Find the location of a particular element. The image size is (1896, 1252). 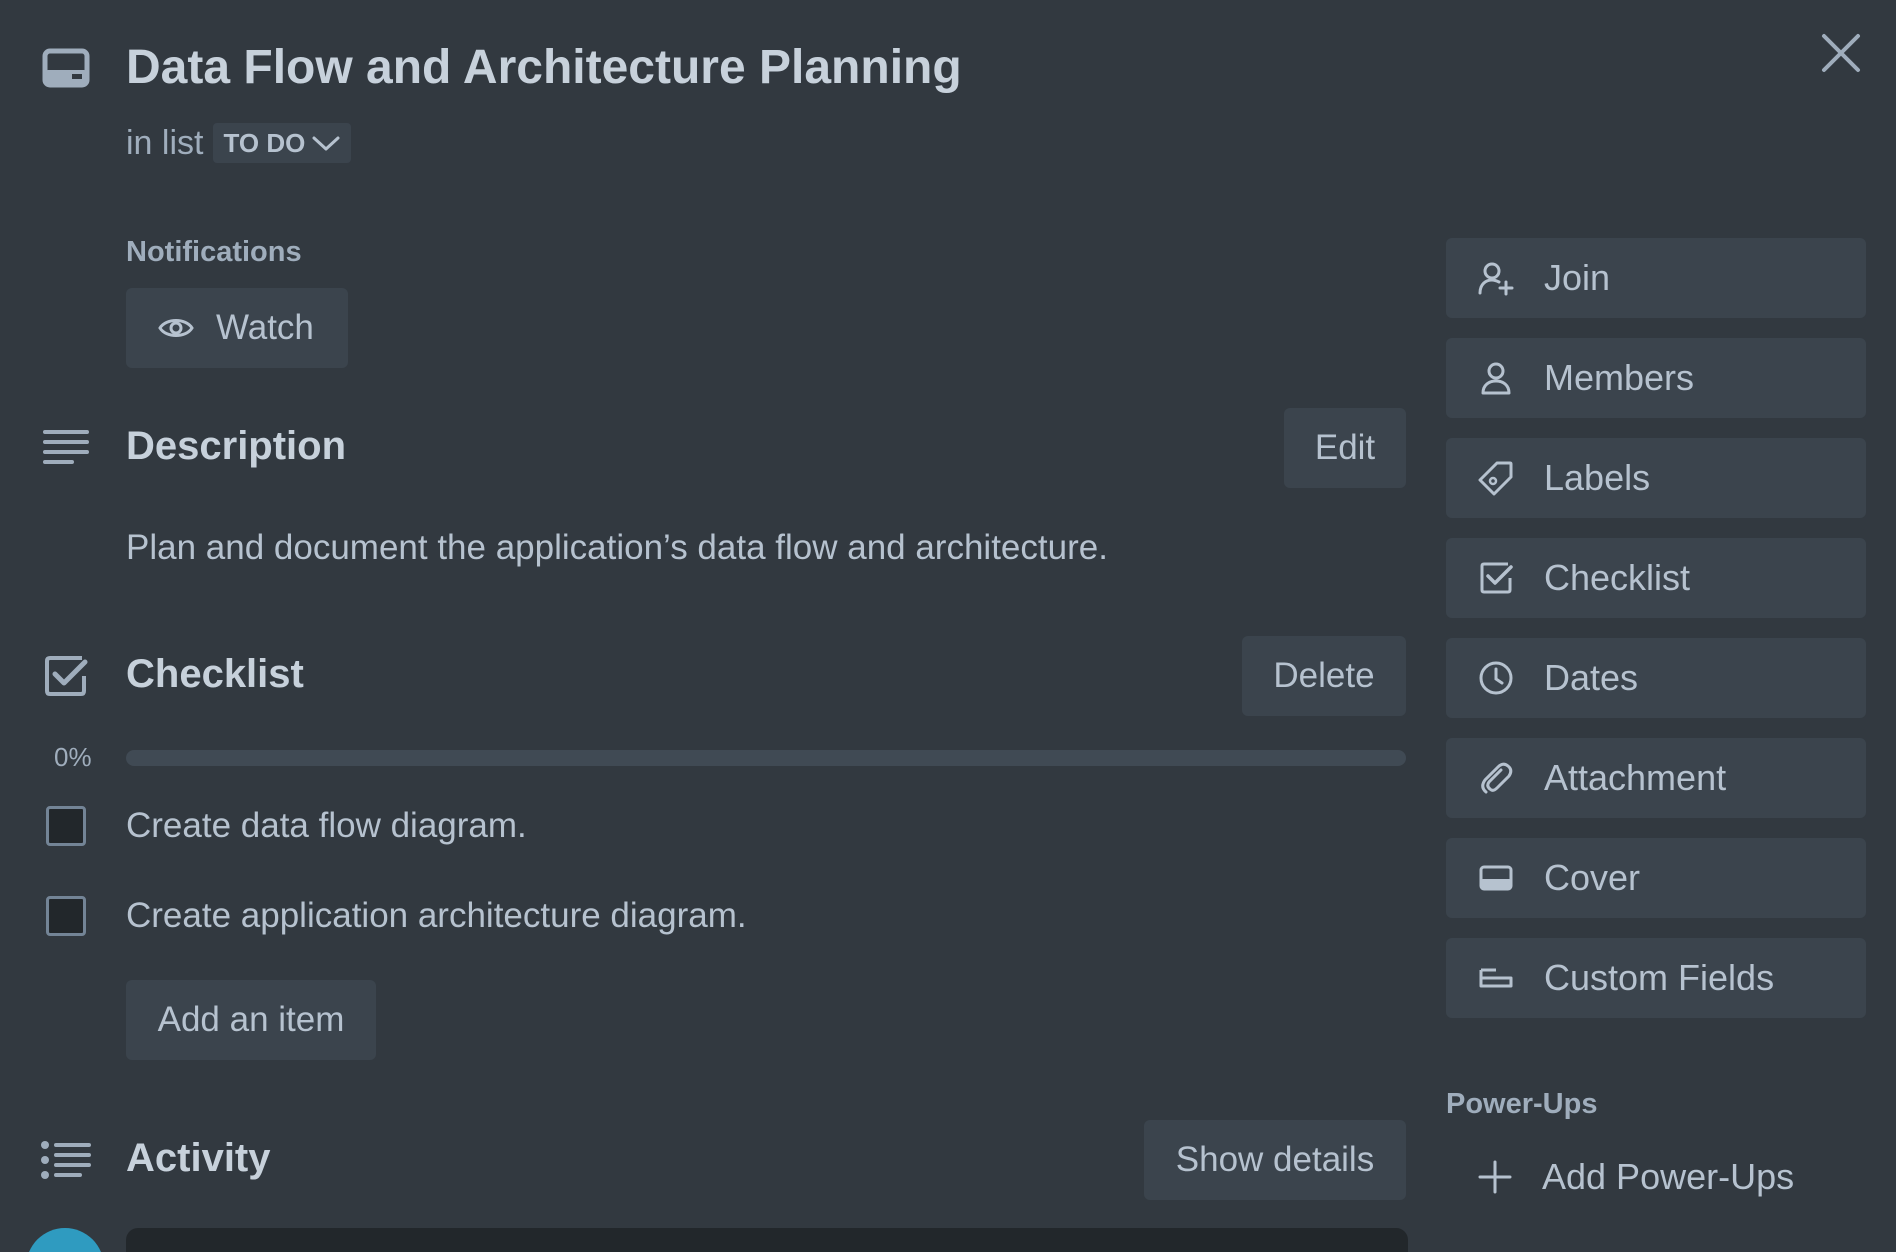

add-power-ups-button: Add Power-Ups is located at coordinates (1636, 1177).